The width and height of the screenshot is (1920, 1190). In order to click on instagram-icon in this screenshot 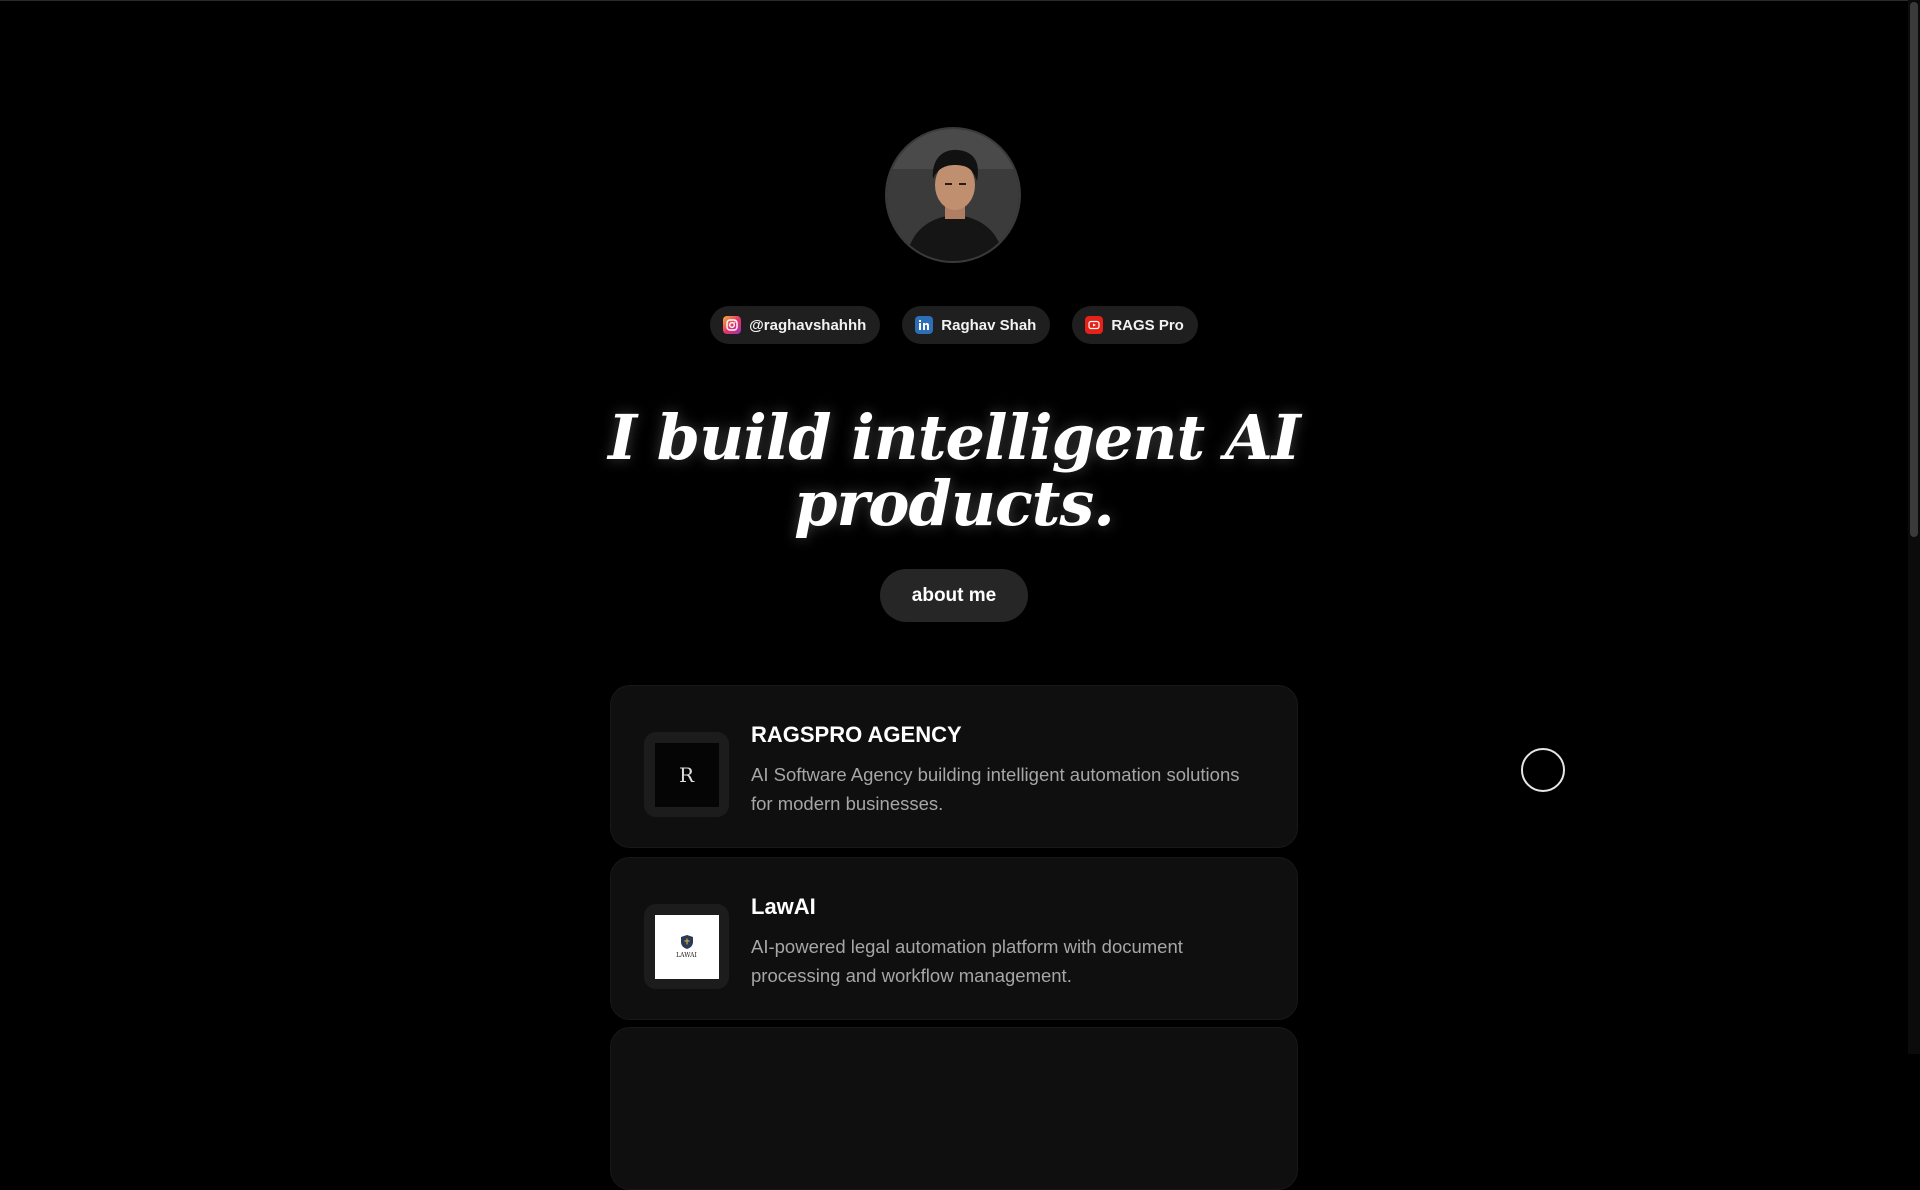, I will do `click(732, 325)`.